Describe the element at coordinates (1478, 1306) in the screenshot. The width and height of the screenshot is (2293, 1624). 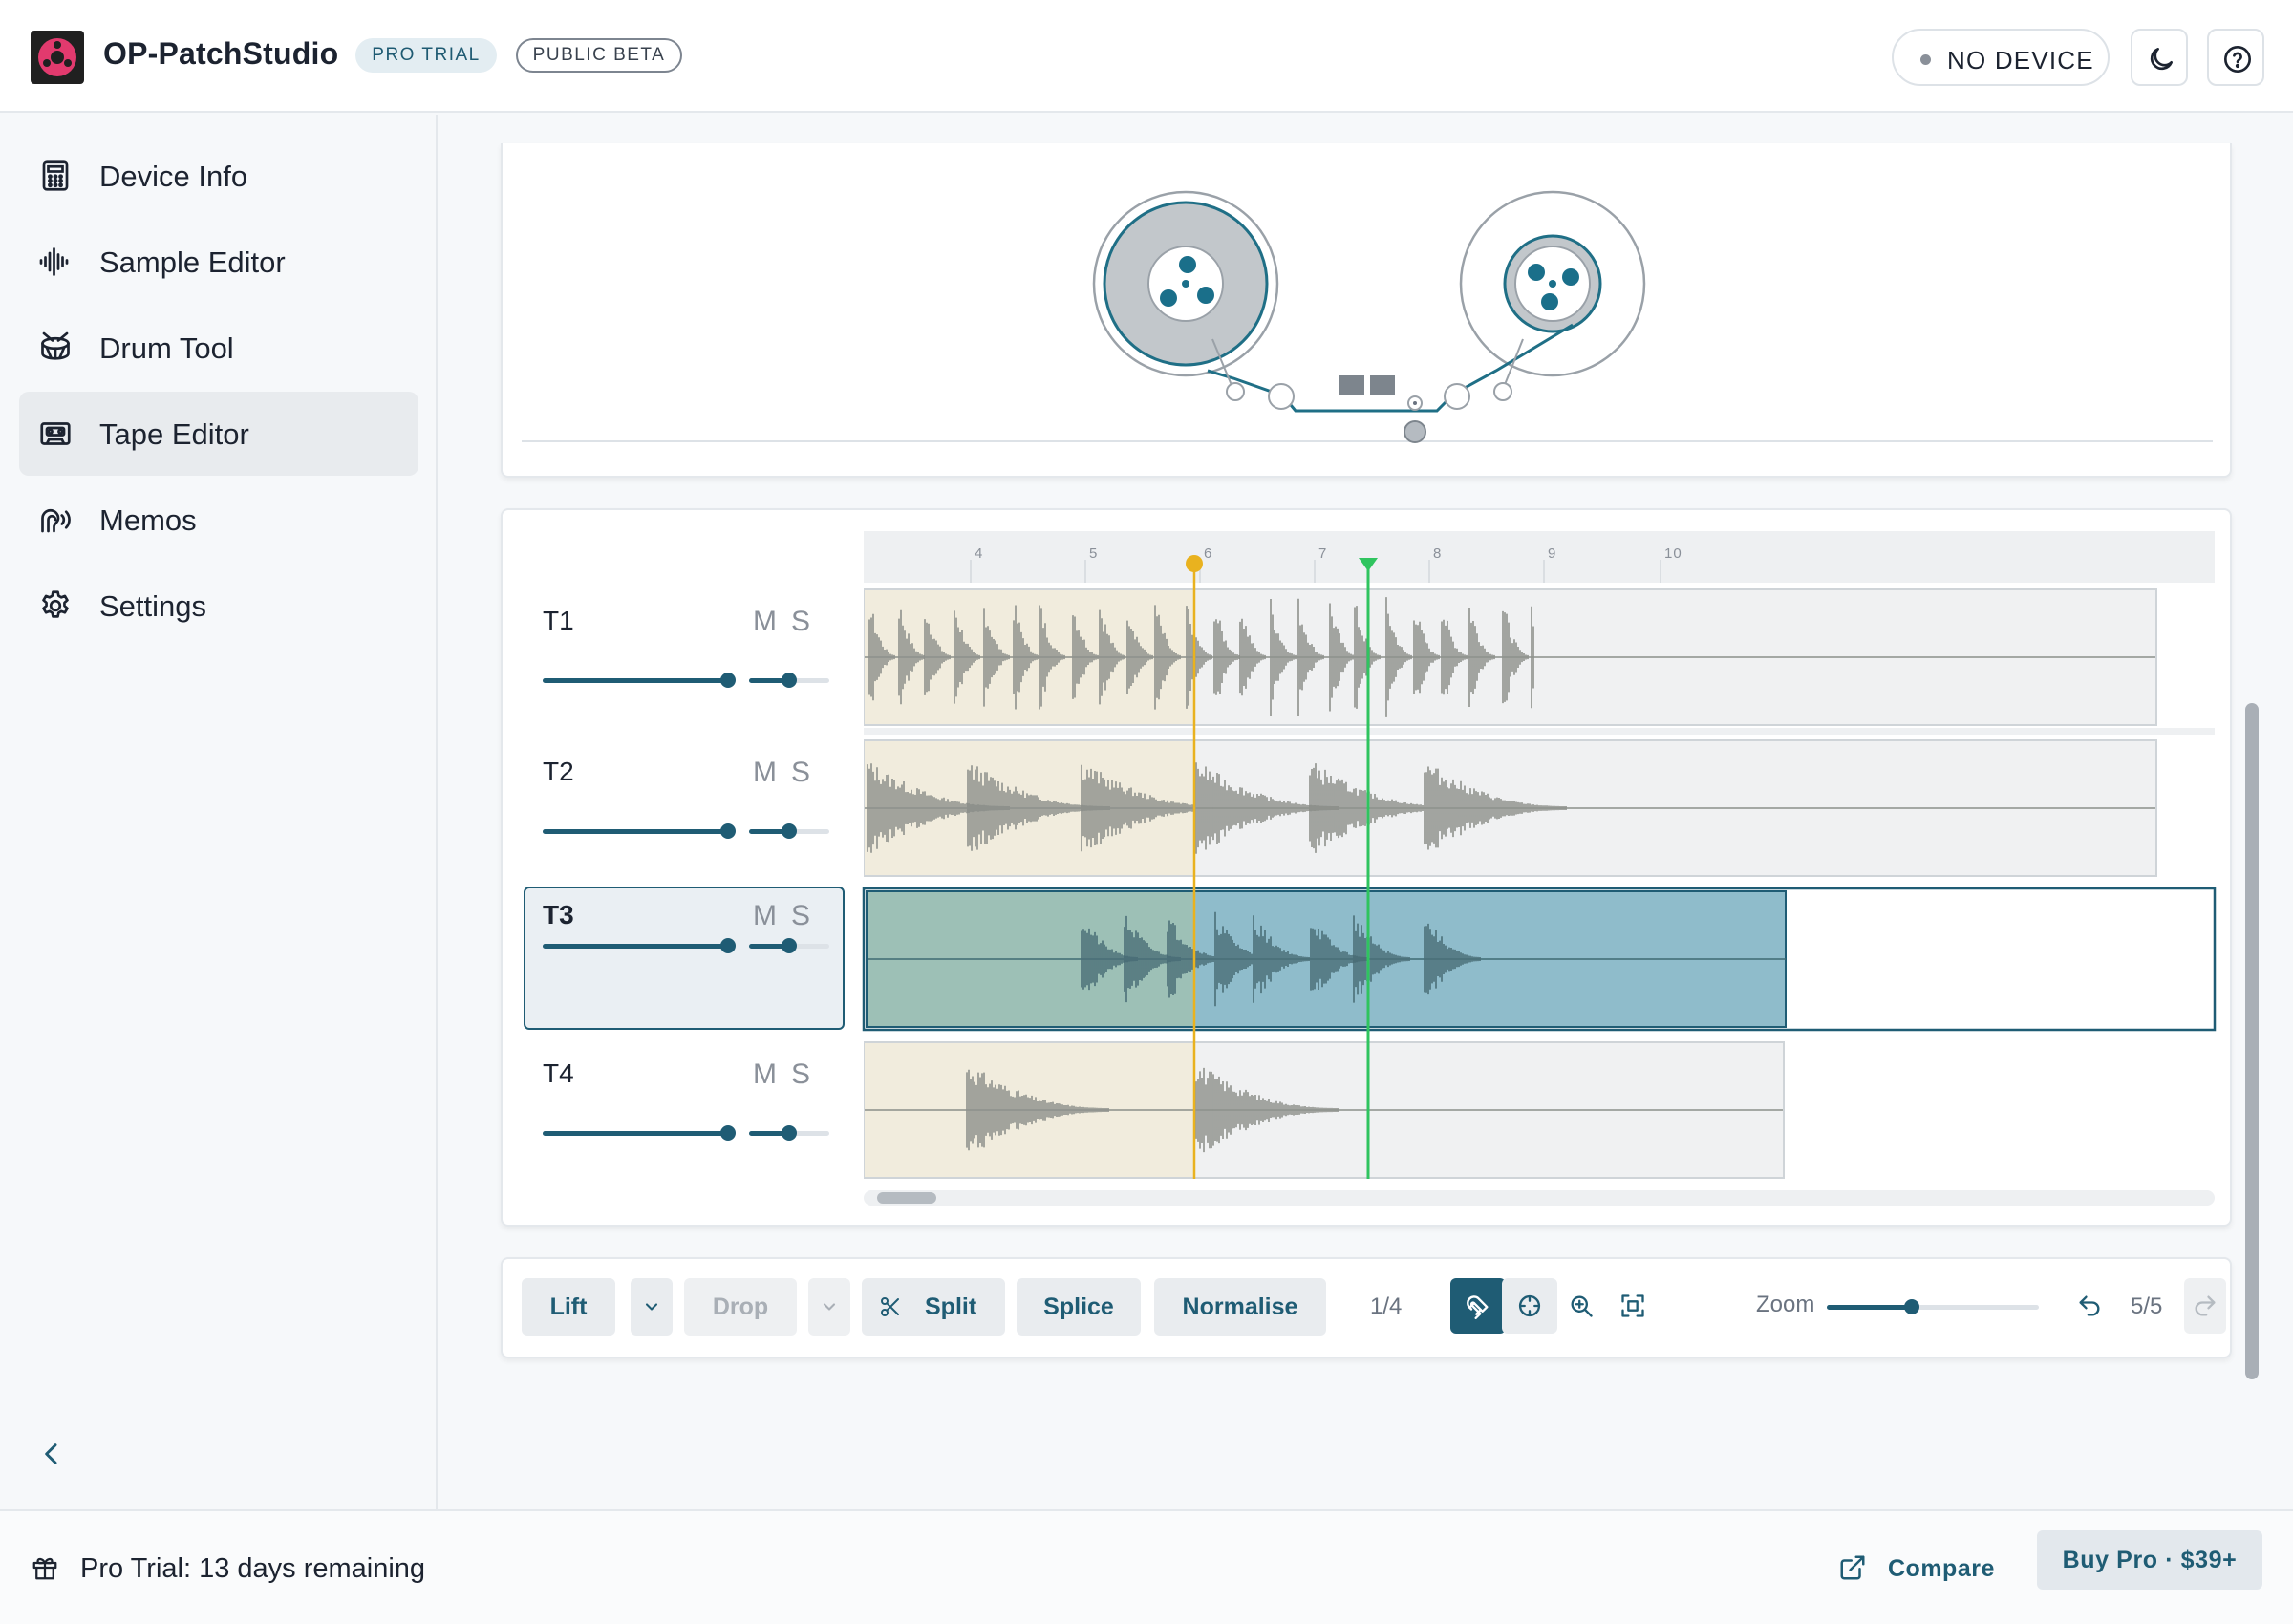
I see `snap-toggle-button` at that location.